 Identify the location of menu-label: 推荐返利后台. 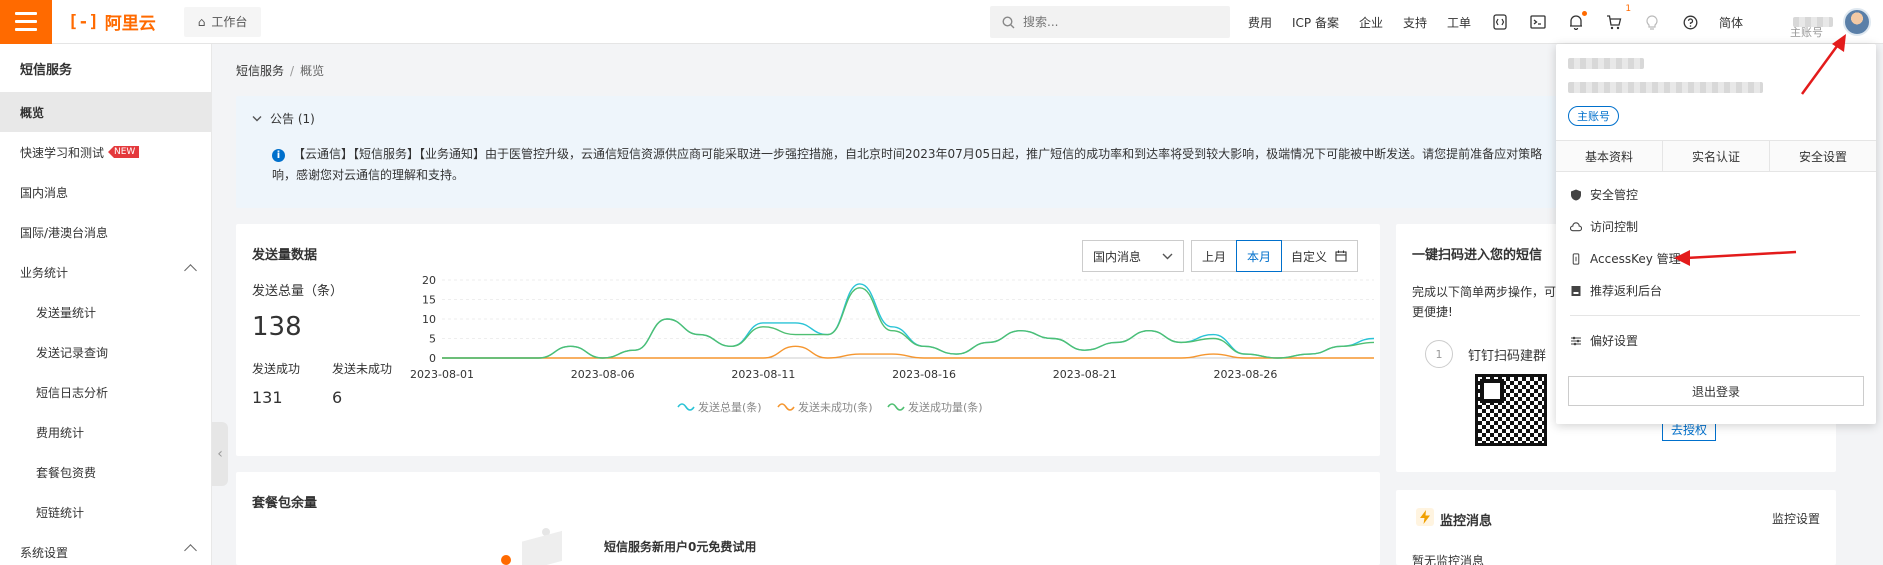
(1626, 291).